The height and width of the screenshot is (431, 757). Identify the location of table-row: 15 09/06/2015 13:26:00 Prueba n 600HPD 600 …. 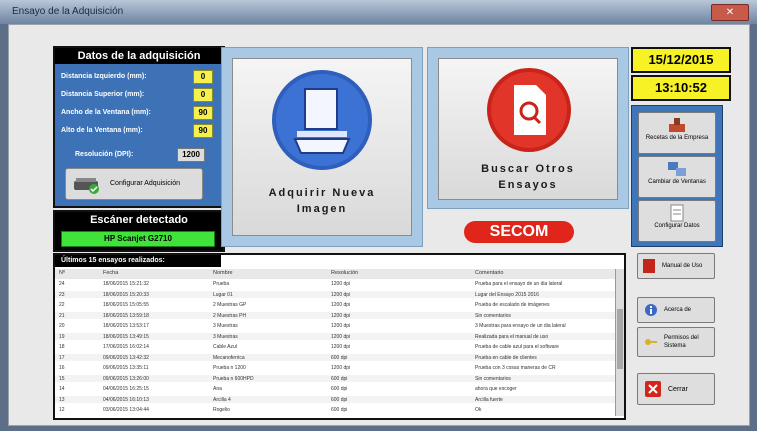
(335, 378).